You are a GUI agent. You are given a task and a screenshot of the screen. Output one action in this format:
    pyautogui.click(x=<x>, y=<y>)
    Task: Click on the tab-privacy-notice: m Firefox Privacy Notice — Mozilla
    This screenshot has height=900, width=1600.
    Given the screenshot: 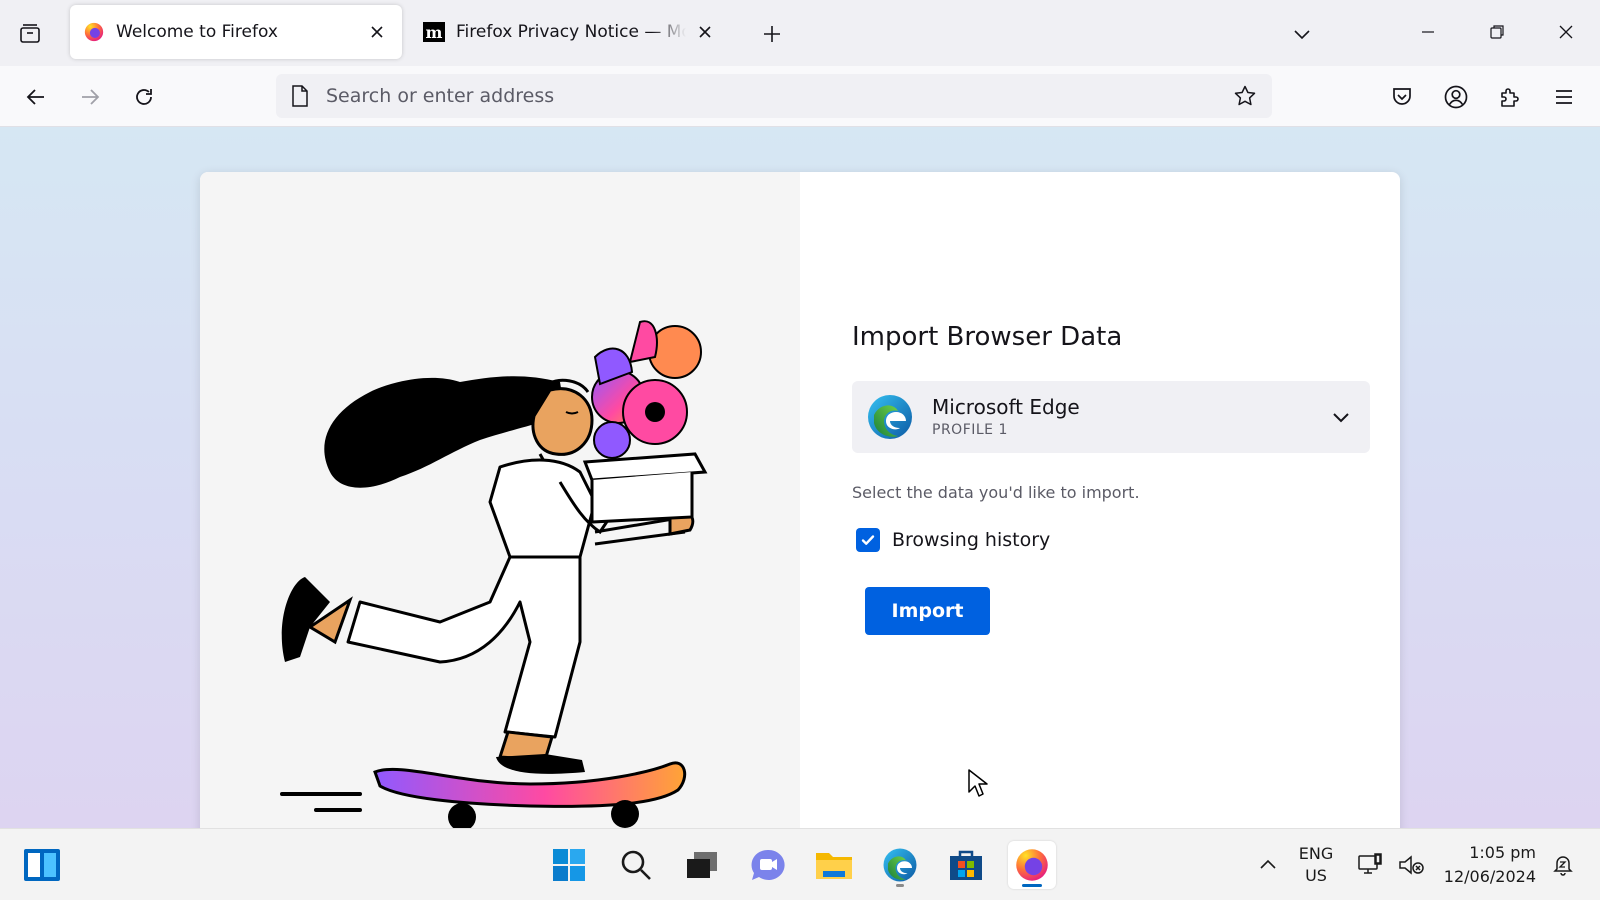 What is the action you would take?
    pyautogui.click(x=570, y=32)
    